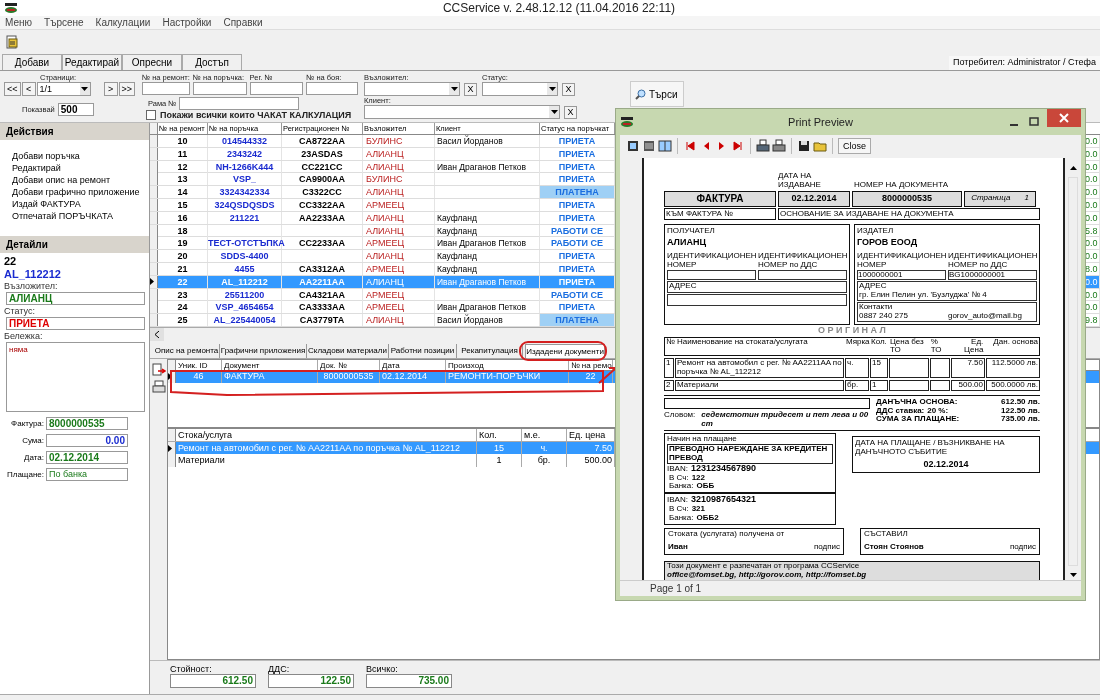 Image resolution: width=1100 pixels, height=700 pixels. What do you see at coordinates (245, 141) in the screenshot?
I see `table-cell: 014544332` at bounding box center [245, 141].